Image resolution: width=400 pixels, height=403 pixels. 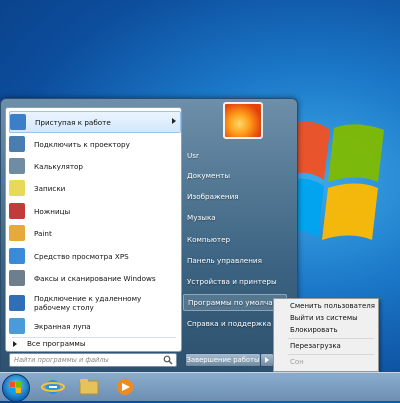 What do you see at coordinates (17, 233) in the screenshot?
I see `paint-icon` at bounding box center [17, 233].